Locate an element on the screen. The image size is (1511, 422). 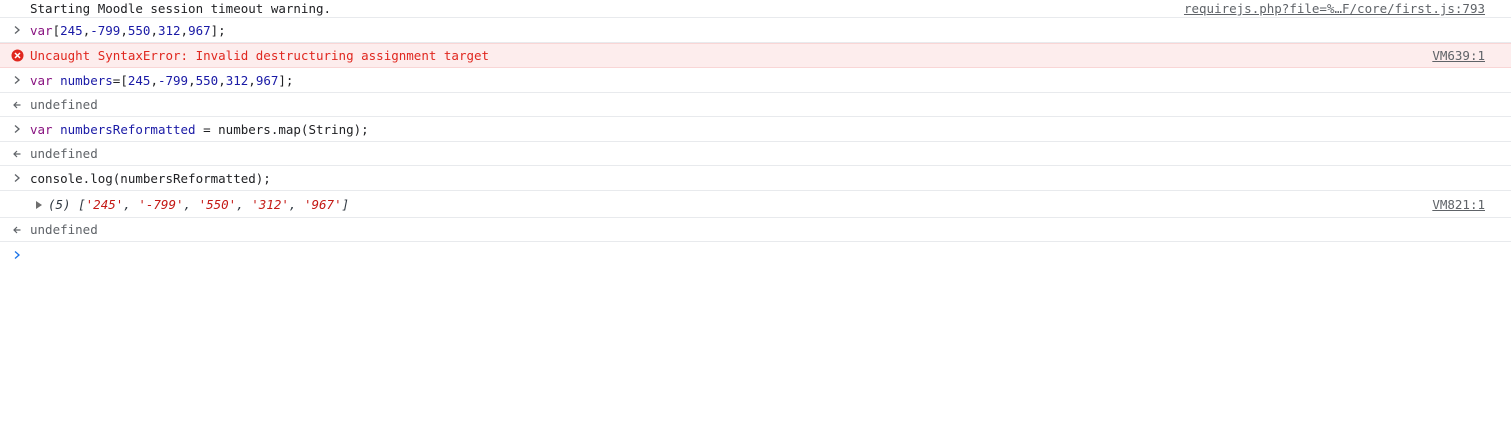
input-code: var numbers=[245,-799,550,312,967]; is located at coordinates (757, 80).